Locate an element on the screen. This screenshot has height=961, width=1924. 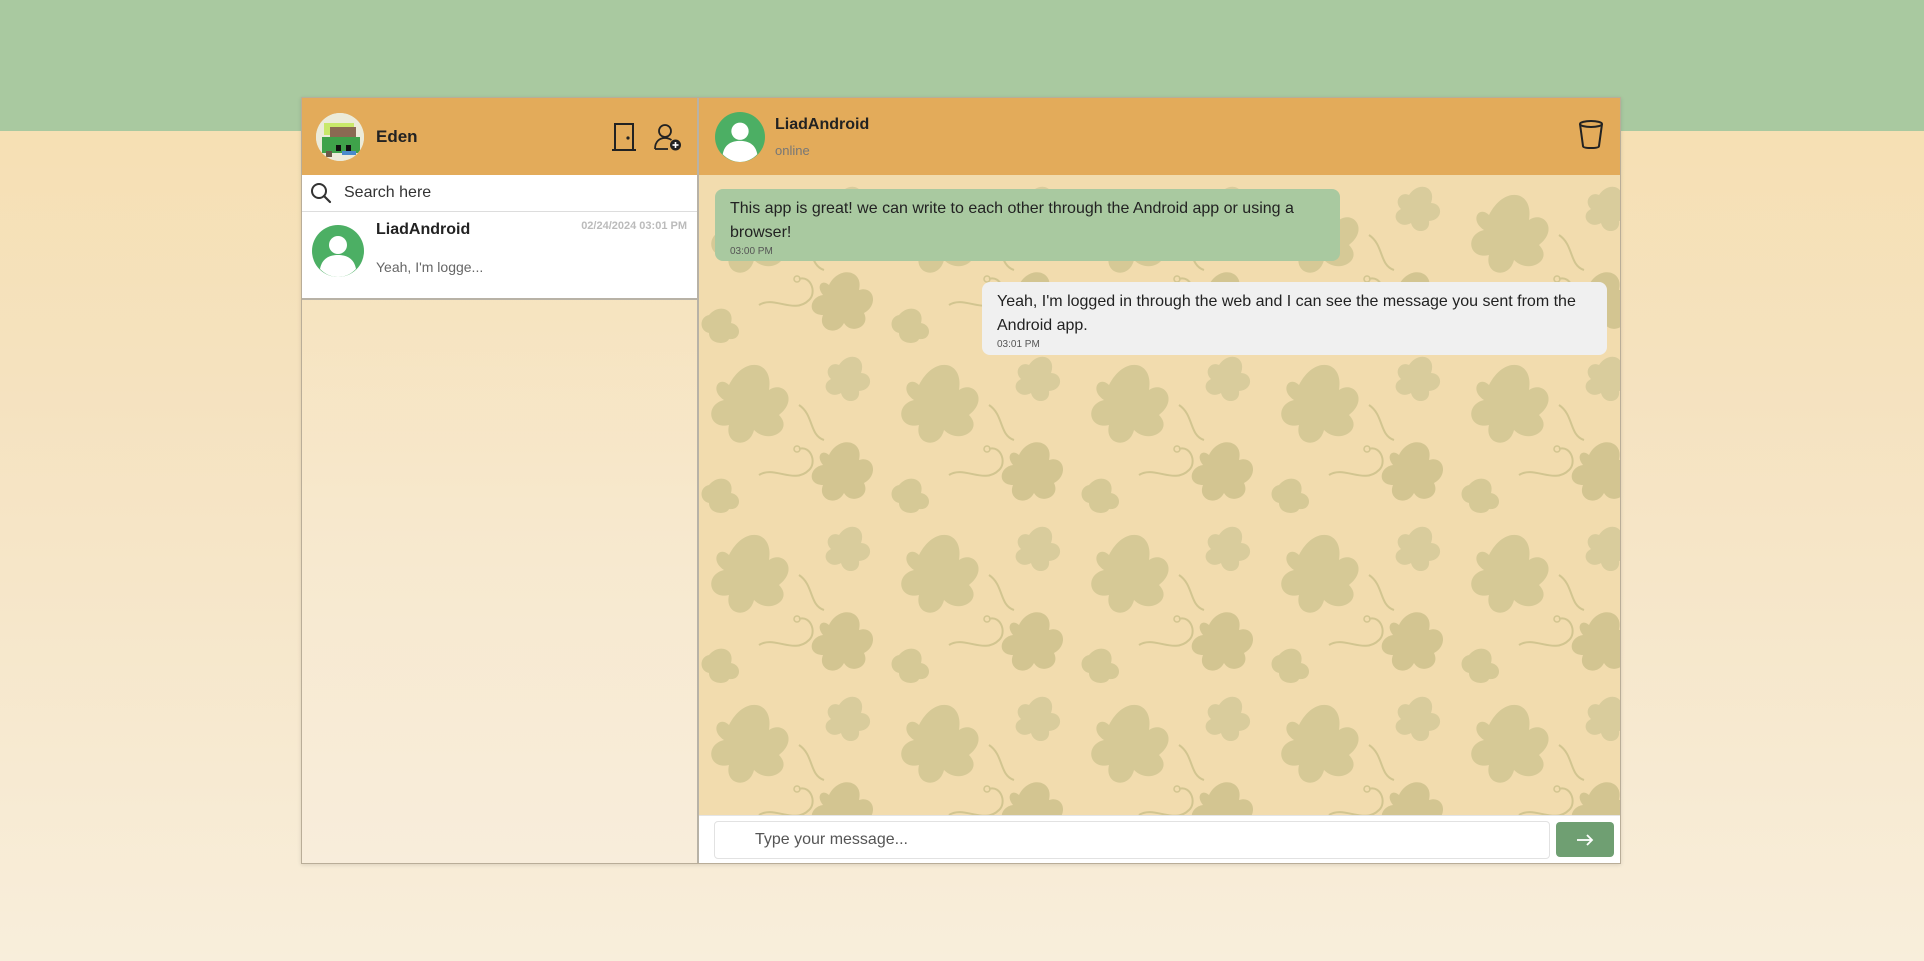
message-composer is located at coordinates (1159, 839).